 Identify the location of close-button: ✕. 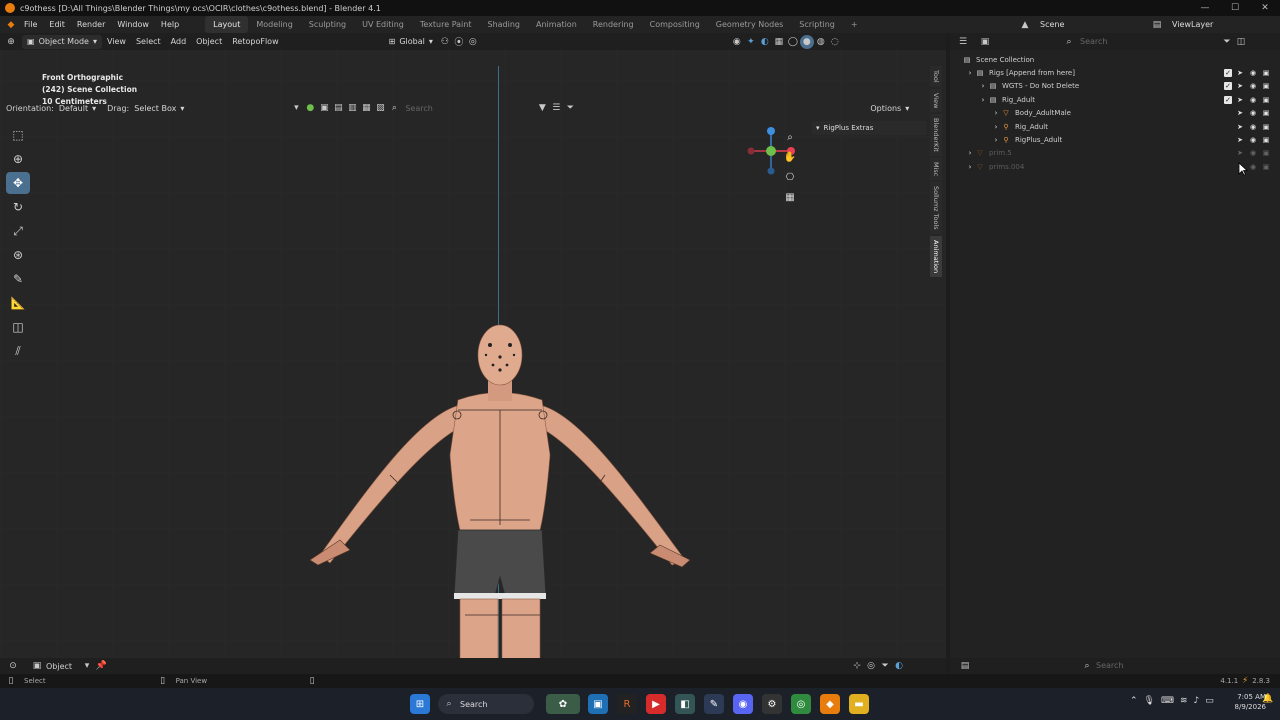
(1265, 8).